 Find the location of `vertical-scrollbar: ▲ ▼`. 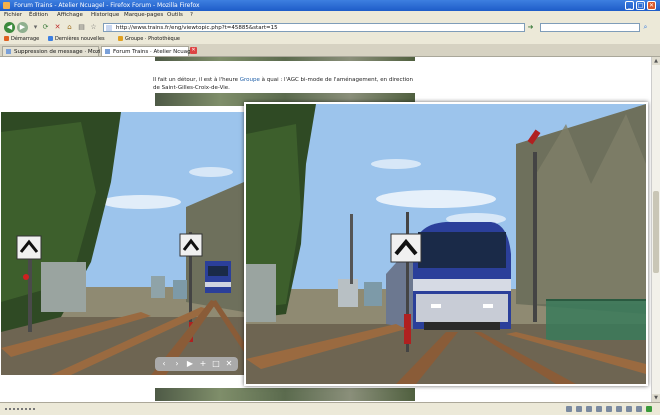

vertical-scrollbar: ▲ ▼ is located at coordinates (655, 229).